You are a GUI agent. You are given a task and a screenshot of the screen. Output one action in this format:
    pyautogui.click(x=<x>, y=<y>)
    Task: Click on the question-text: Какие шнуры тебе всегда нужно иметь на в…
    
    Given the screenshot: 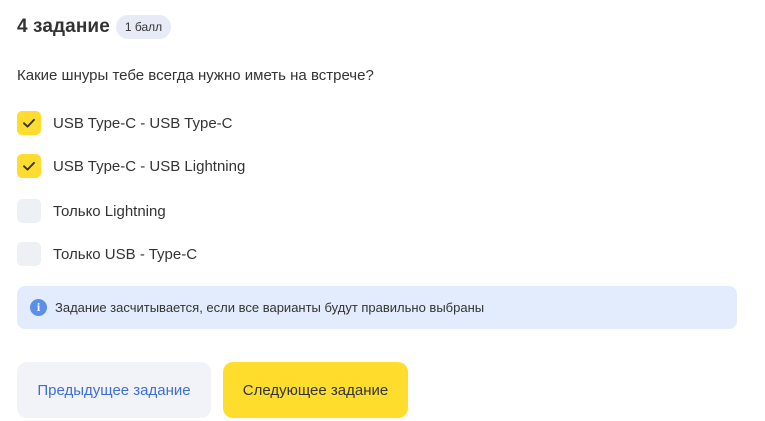 What is the action you would take?
    pyautogui.click(x=195, y=75)
    